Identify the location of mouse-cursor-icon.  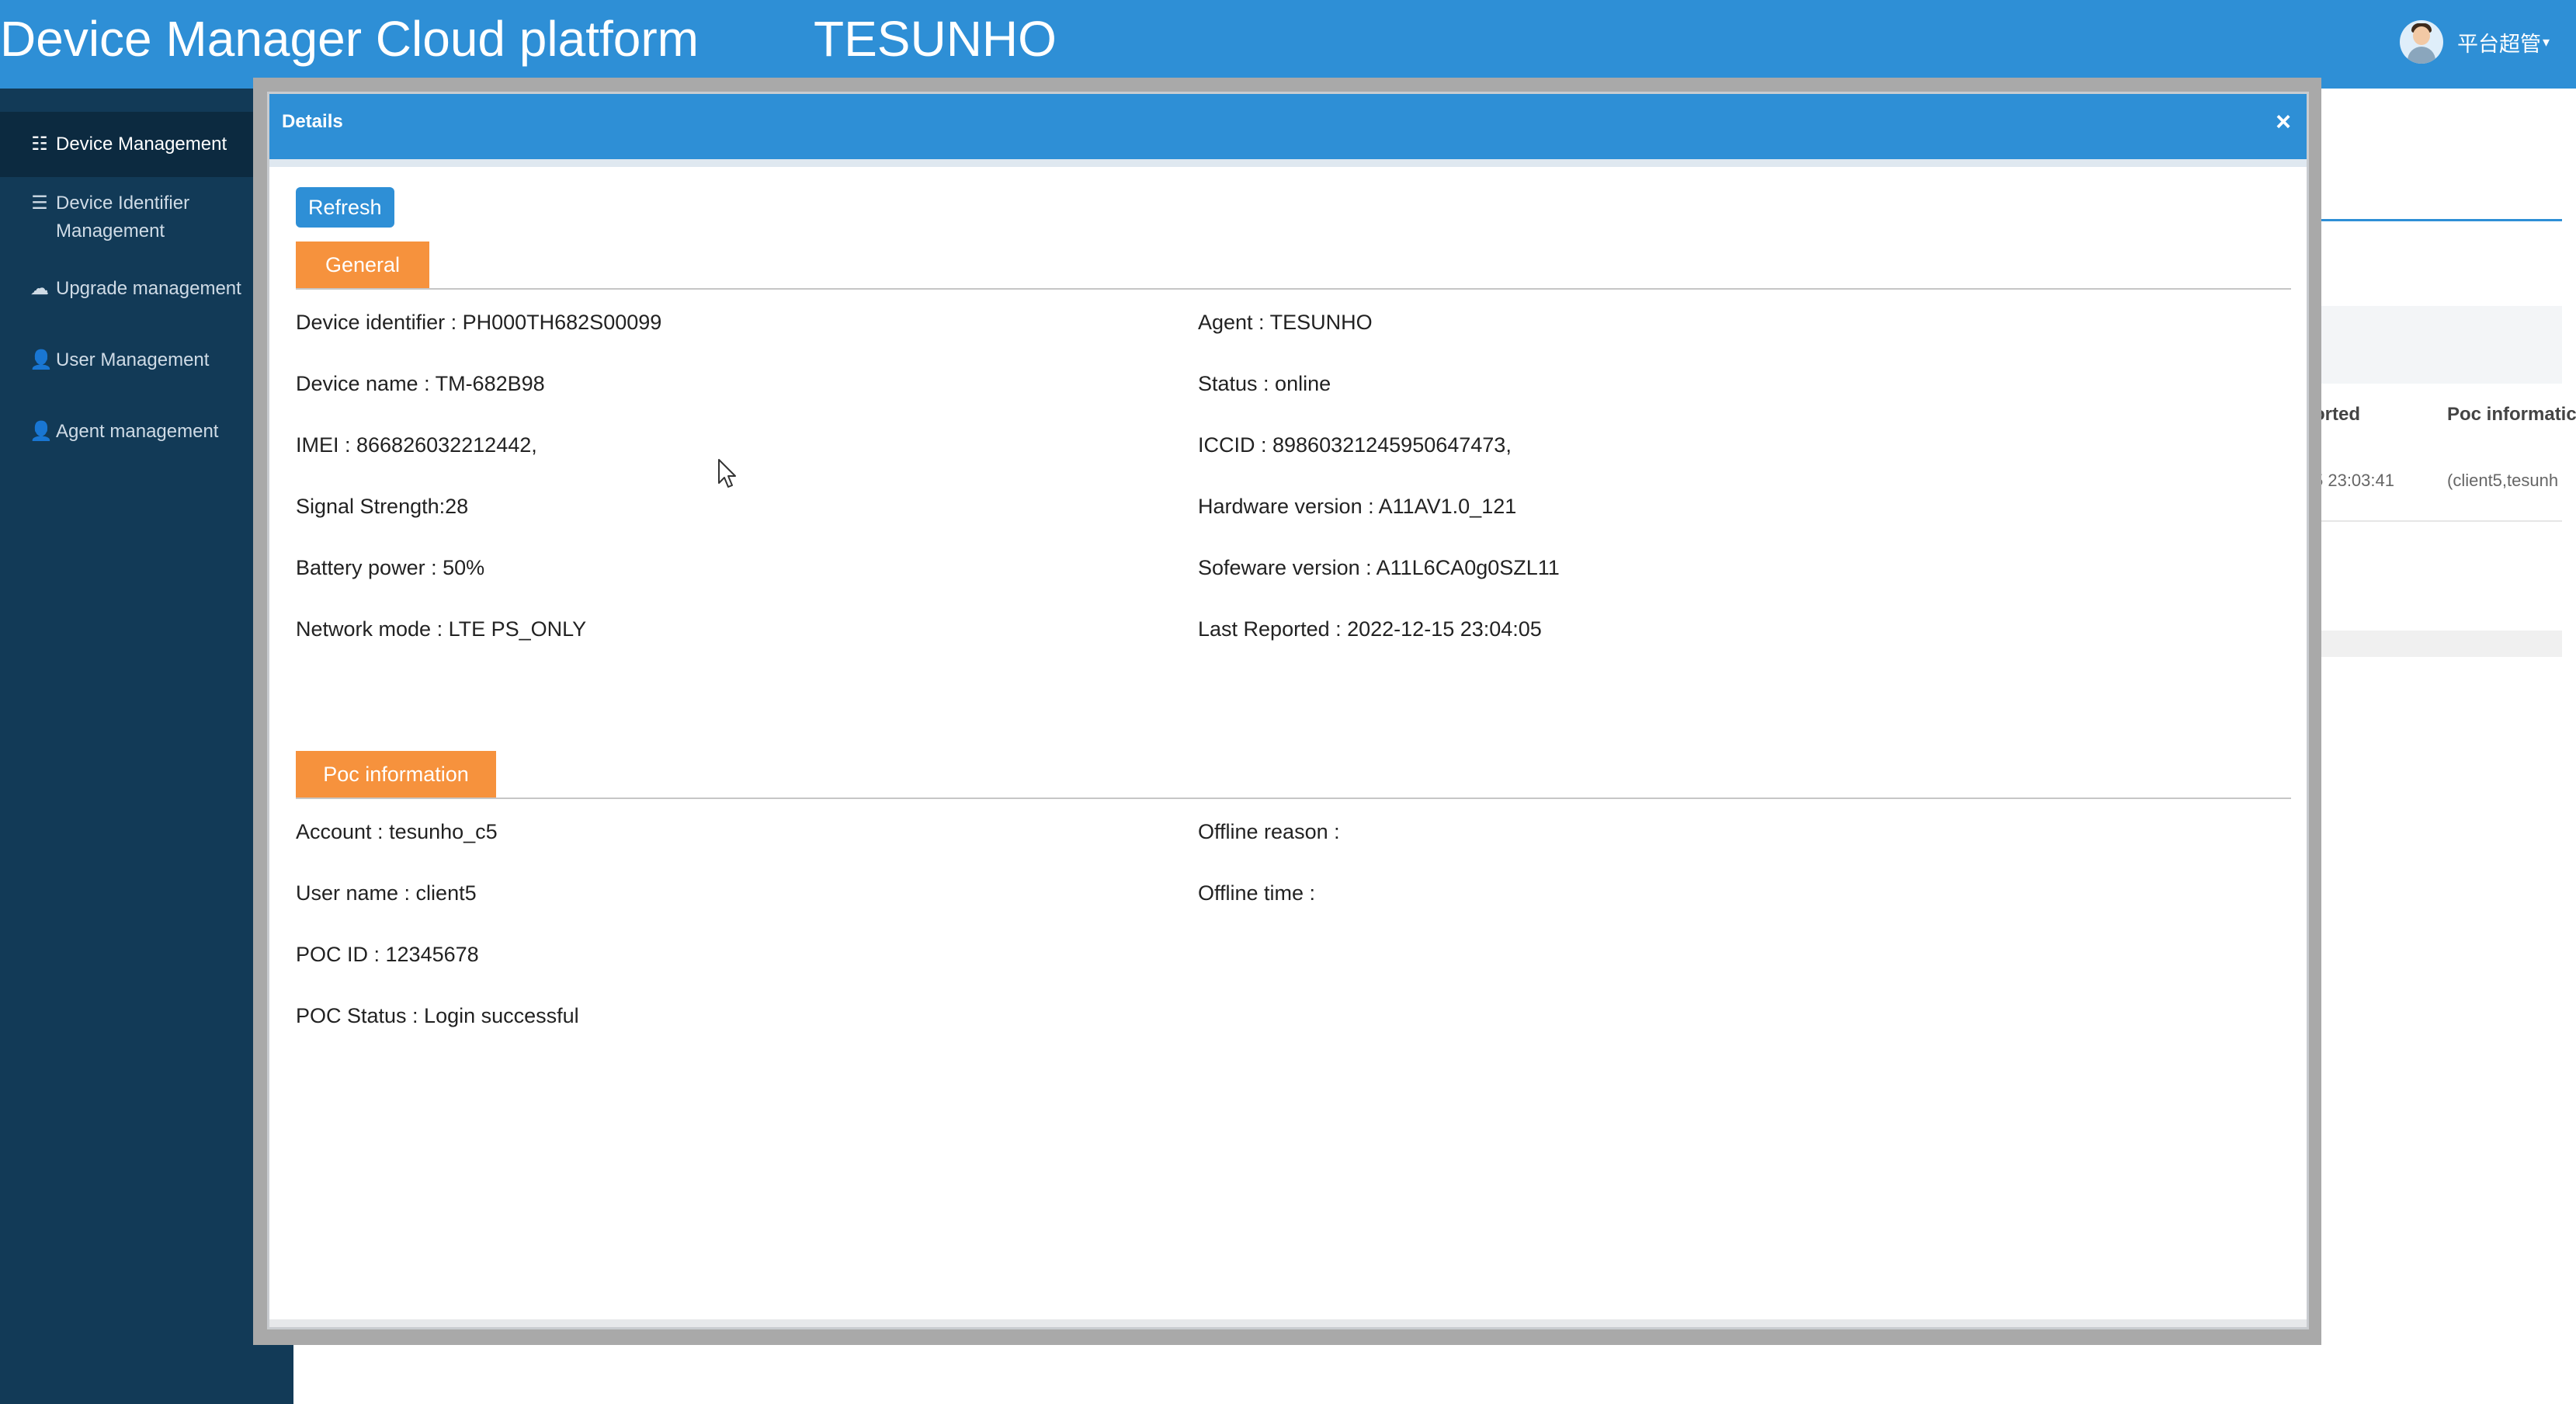
(727, 474).